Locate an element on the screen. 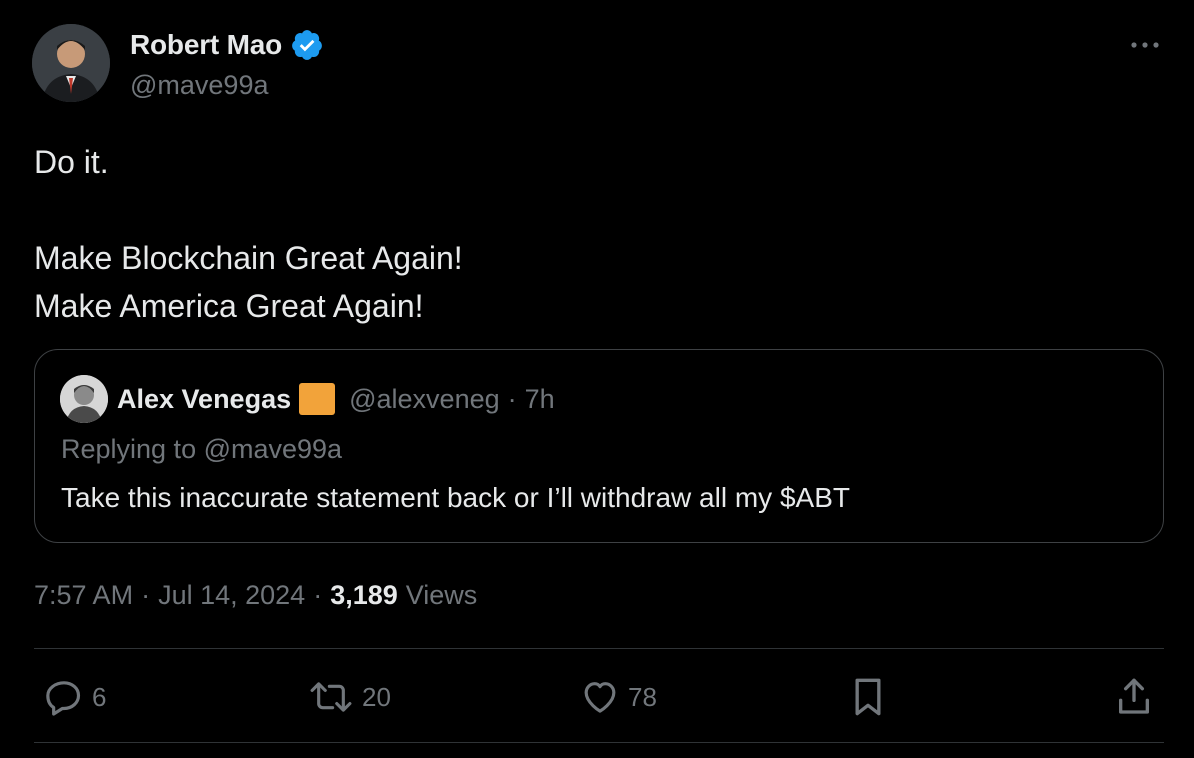 The width and height of the screenshot is (1194, 758). verified-badge-icon is located at coordinates (307, 45).